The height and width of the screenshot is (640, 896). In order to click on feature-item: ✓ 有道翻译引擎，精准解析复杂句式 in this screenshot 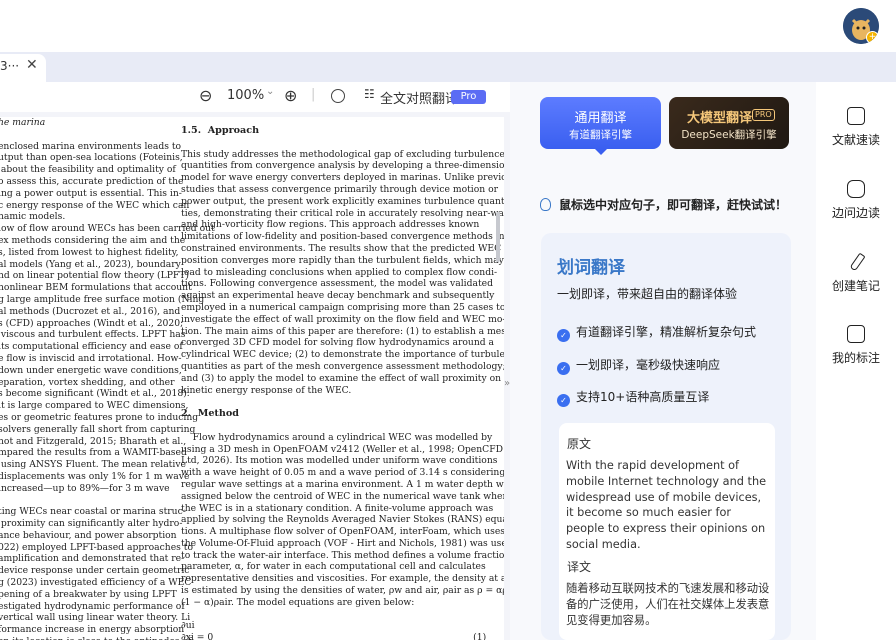, I will do `click(656, 332)`.